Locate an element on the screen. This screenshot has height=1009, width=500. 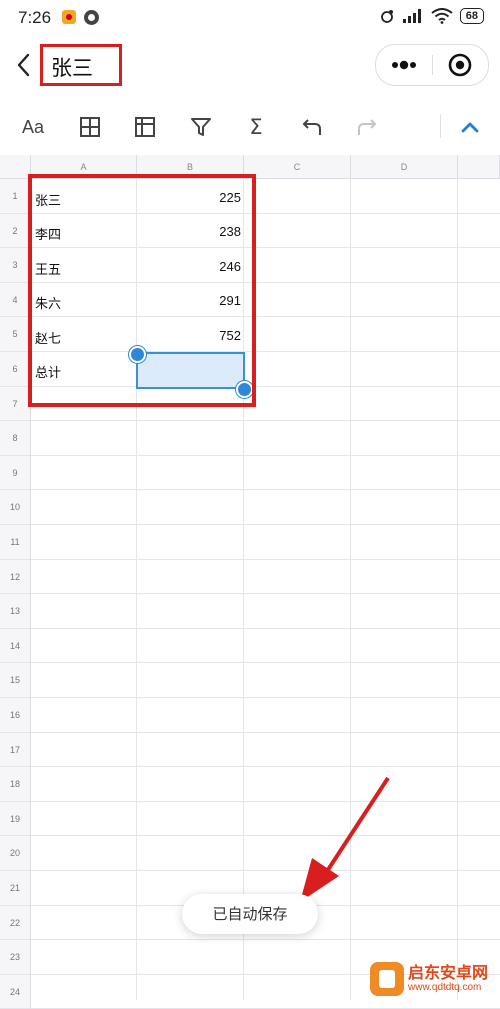
autosave-toast: 已自动保存 is located at coordinates (250, 914).